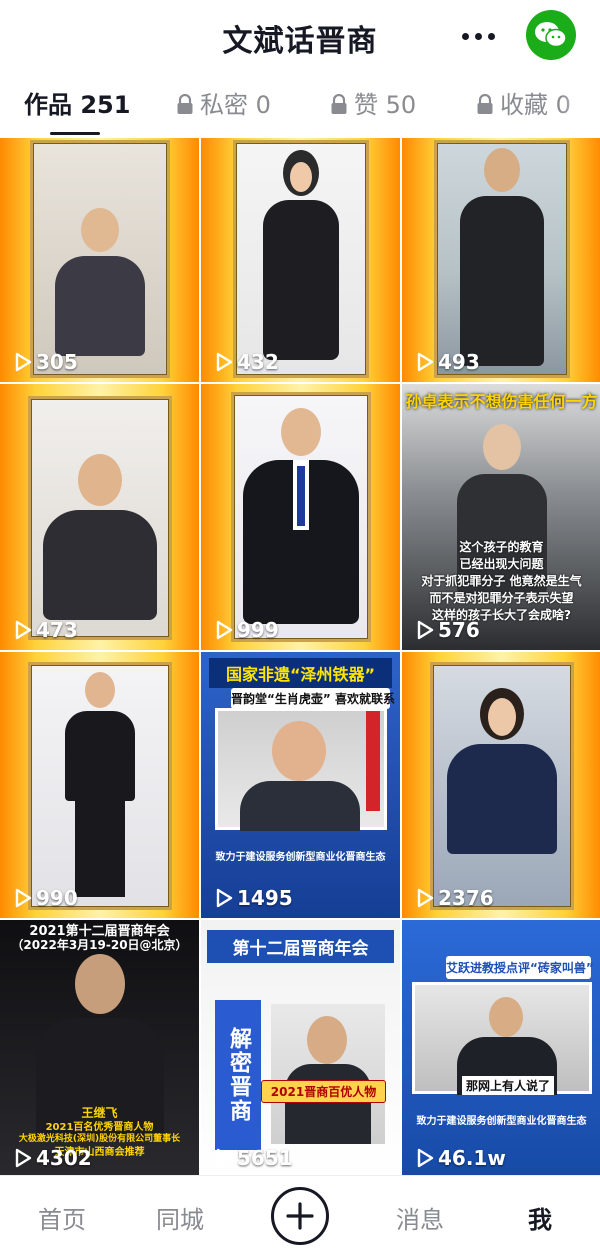 The height and width of the screenshot is (1256, 600). What do you see at coordinates (540, 1217) in the screenshot?
I see `nav-me: 我` at bounding box center [540, 1217].